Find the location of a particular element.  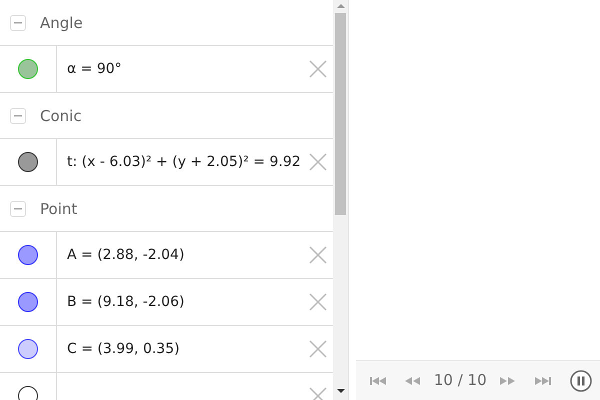

formula-text: A = (2.88, -2.04) is located at coordinates (120, 255).